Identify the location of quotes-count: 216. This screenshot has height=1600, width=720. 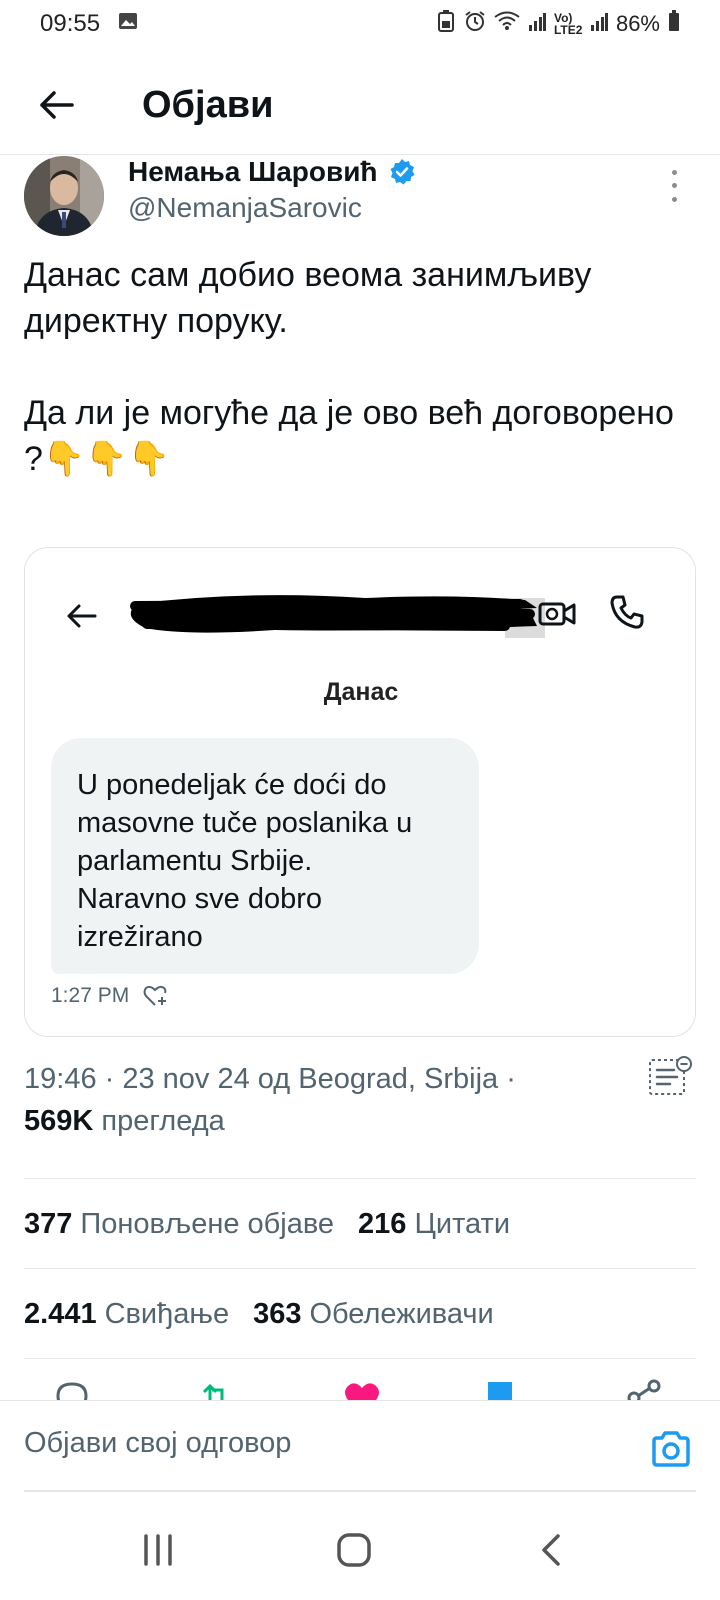
(382, 1223).